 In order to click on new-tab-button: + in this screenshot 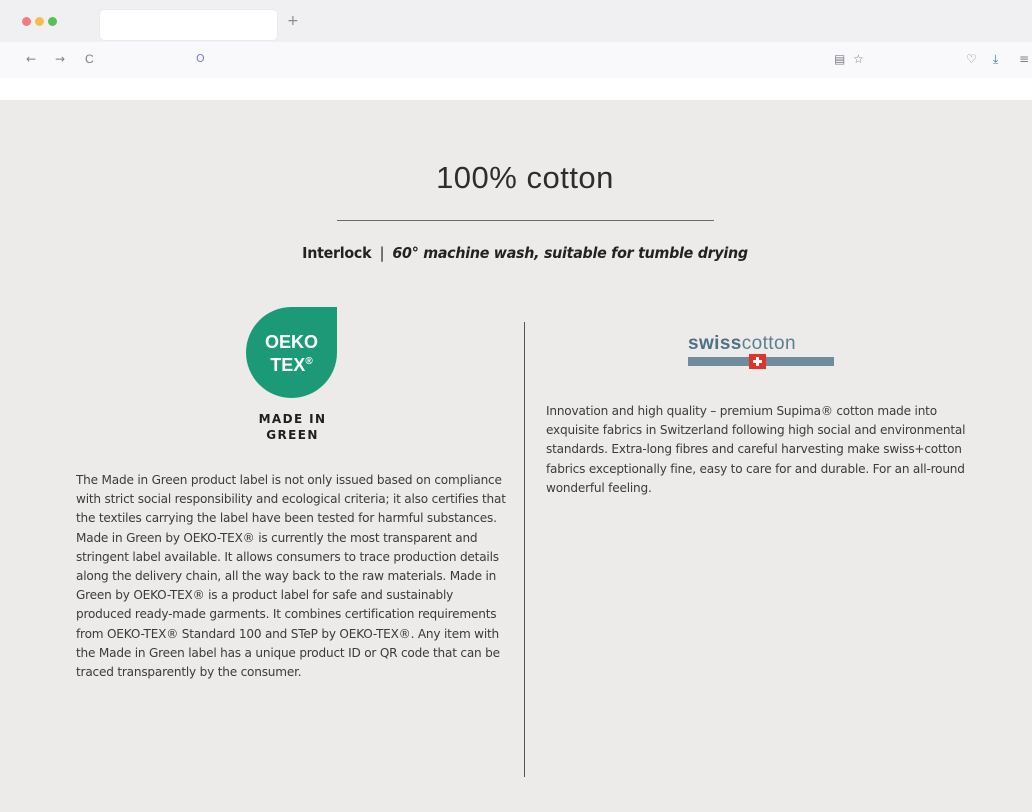, I will do `click(293, 21)`.